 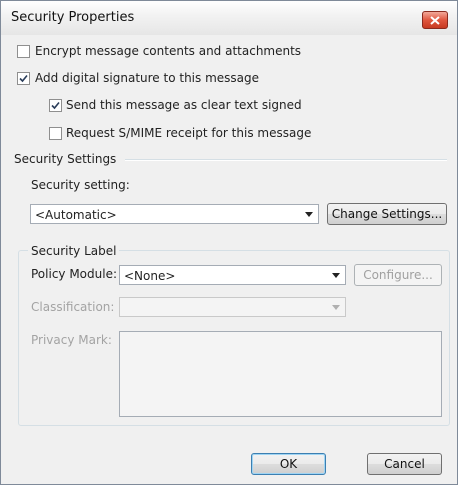 I want to click on close-x-icon, so click(x=435, y=20).